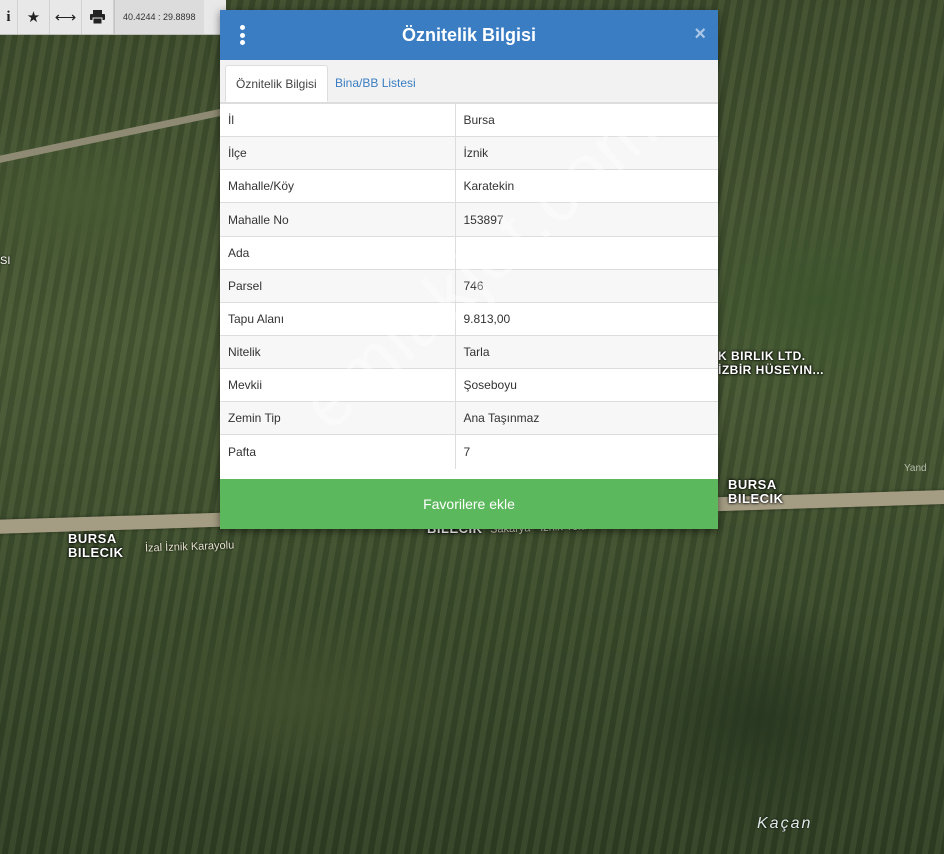 This screenshot has height=854, width=944. I want to click on row-key: Tapu Alanı, so click(338, 319).